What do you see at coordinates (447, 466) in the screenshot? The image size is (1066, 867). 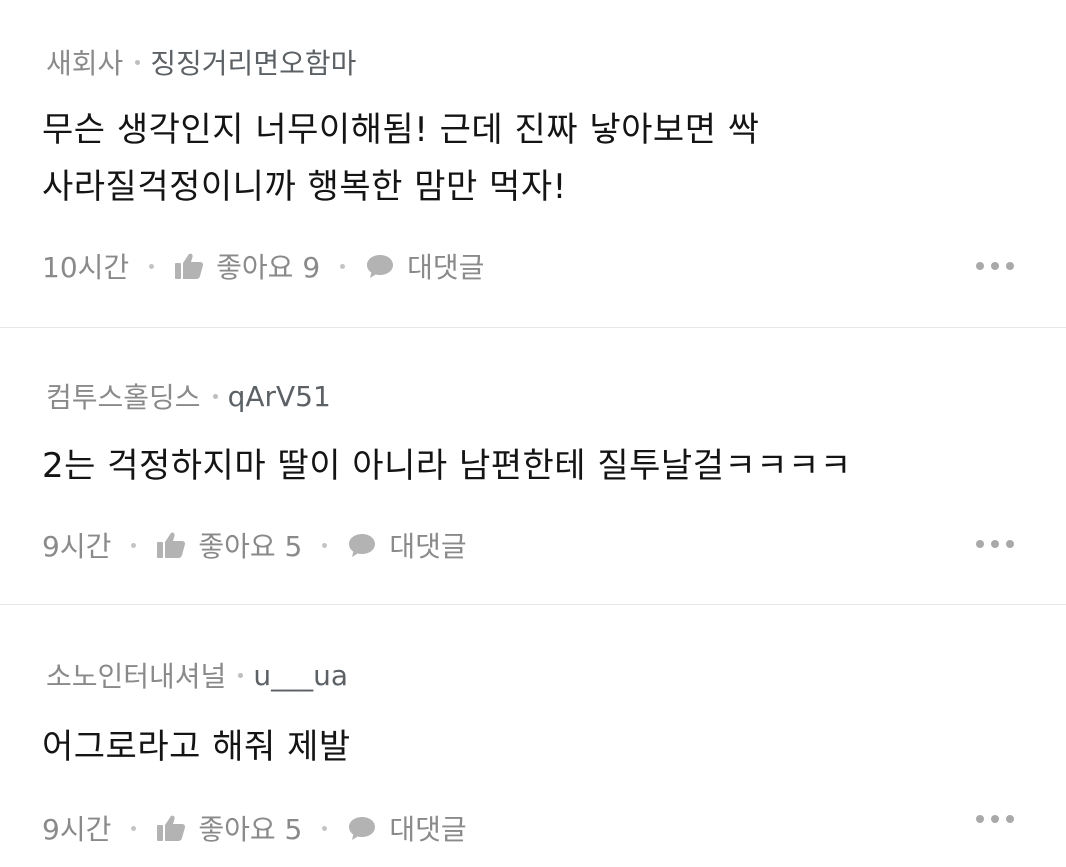 I see `comment-text: 2는 걱정하지마 딸이 아니라 남편한테 질투날걸ㅋㅋㅋㅋ` at bounding box center [447, 466].